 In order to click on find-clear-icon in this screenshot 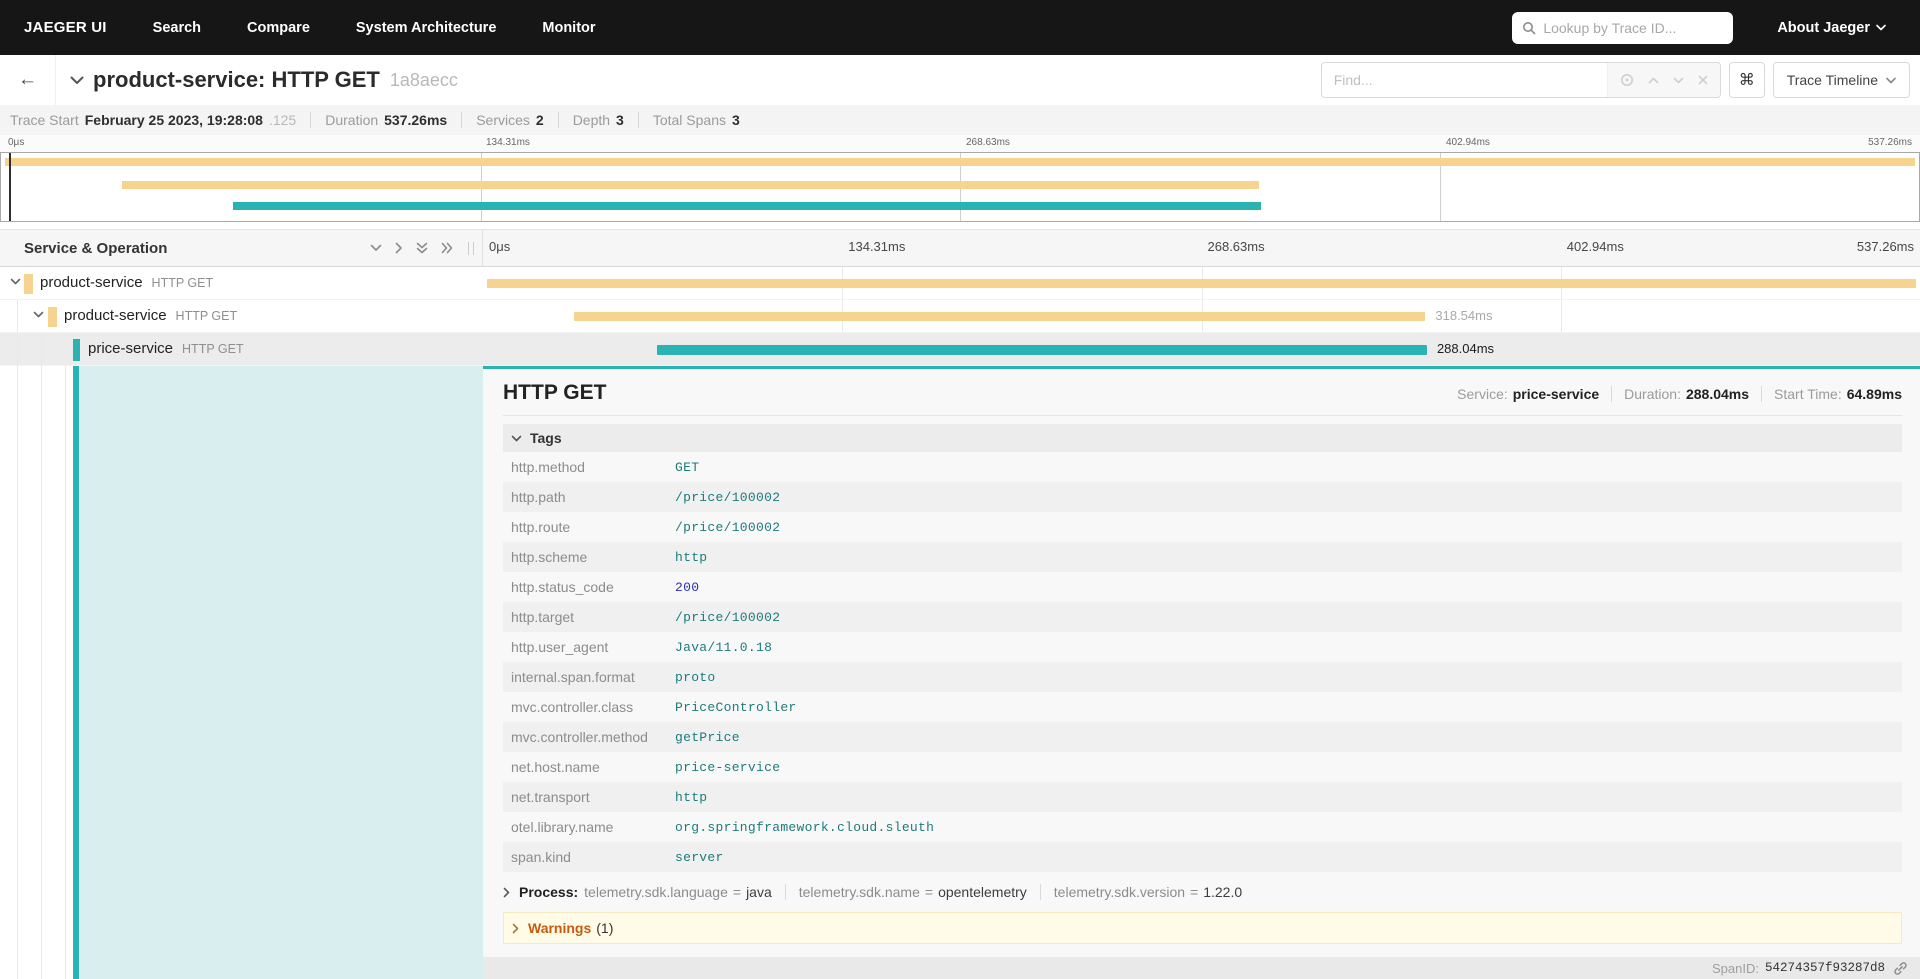, I will do `click(1703, 80)`.